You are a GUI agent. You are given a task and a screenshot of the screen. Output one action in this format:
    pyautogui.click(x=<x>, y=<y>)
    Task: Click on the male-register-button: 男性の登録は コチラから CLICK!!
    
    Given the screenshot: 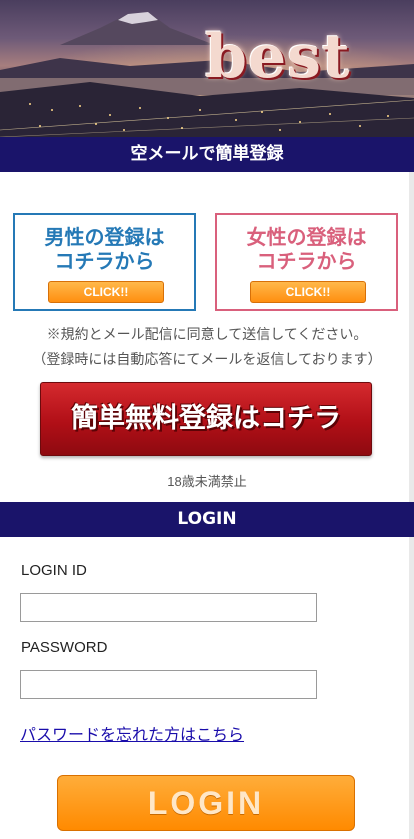 What is the action you would take?
    pyautogui.click(x=104, y=262)
    